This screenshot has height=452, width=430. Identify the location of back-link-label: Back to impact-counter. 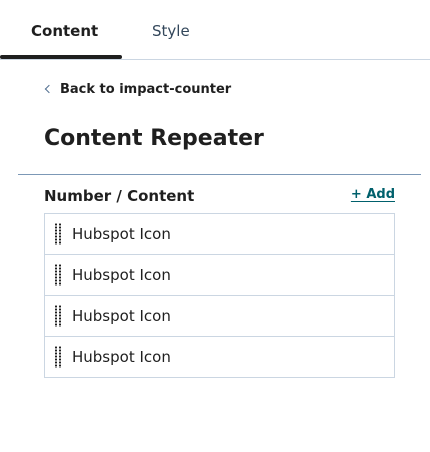
(146, 89).